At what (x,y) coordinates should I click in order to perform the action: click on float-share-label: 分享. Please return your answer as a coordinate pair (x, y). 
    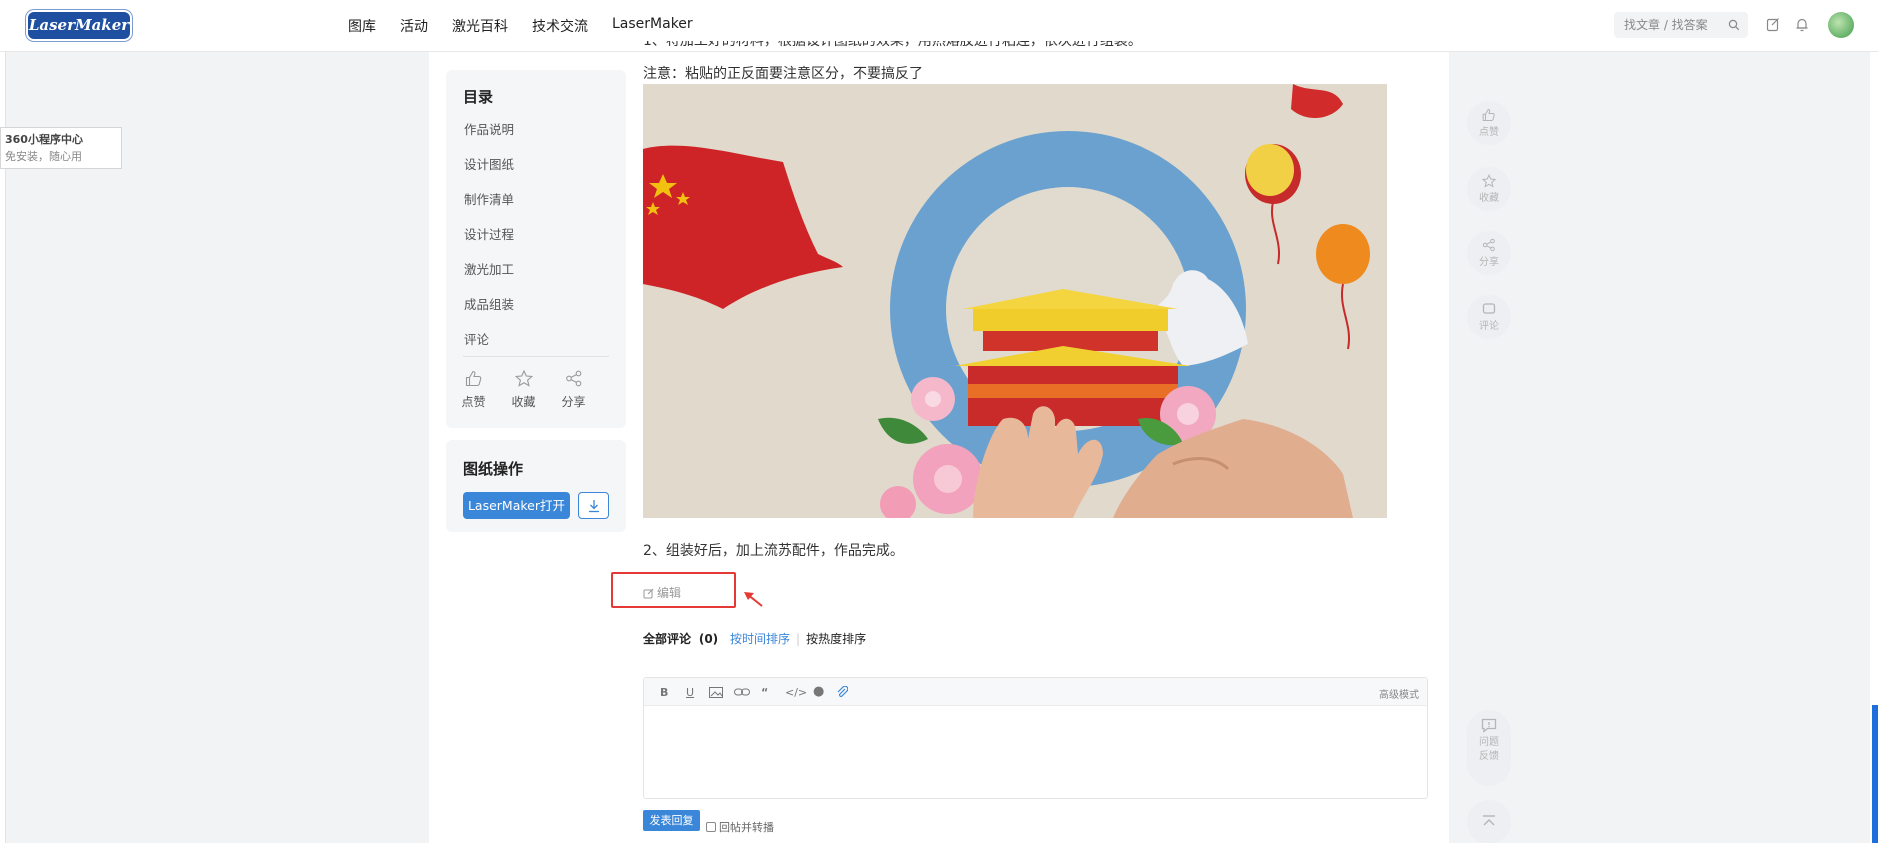
    Looking at the image, I should click on (1489, 262).